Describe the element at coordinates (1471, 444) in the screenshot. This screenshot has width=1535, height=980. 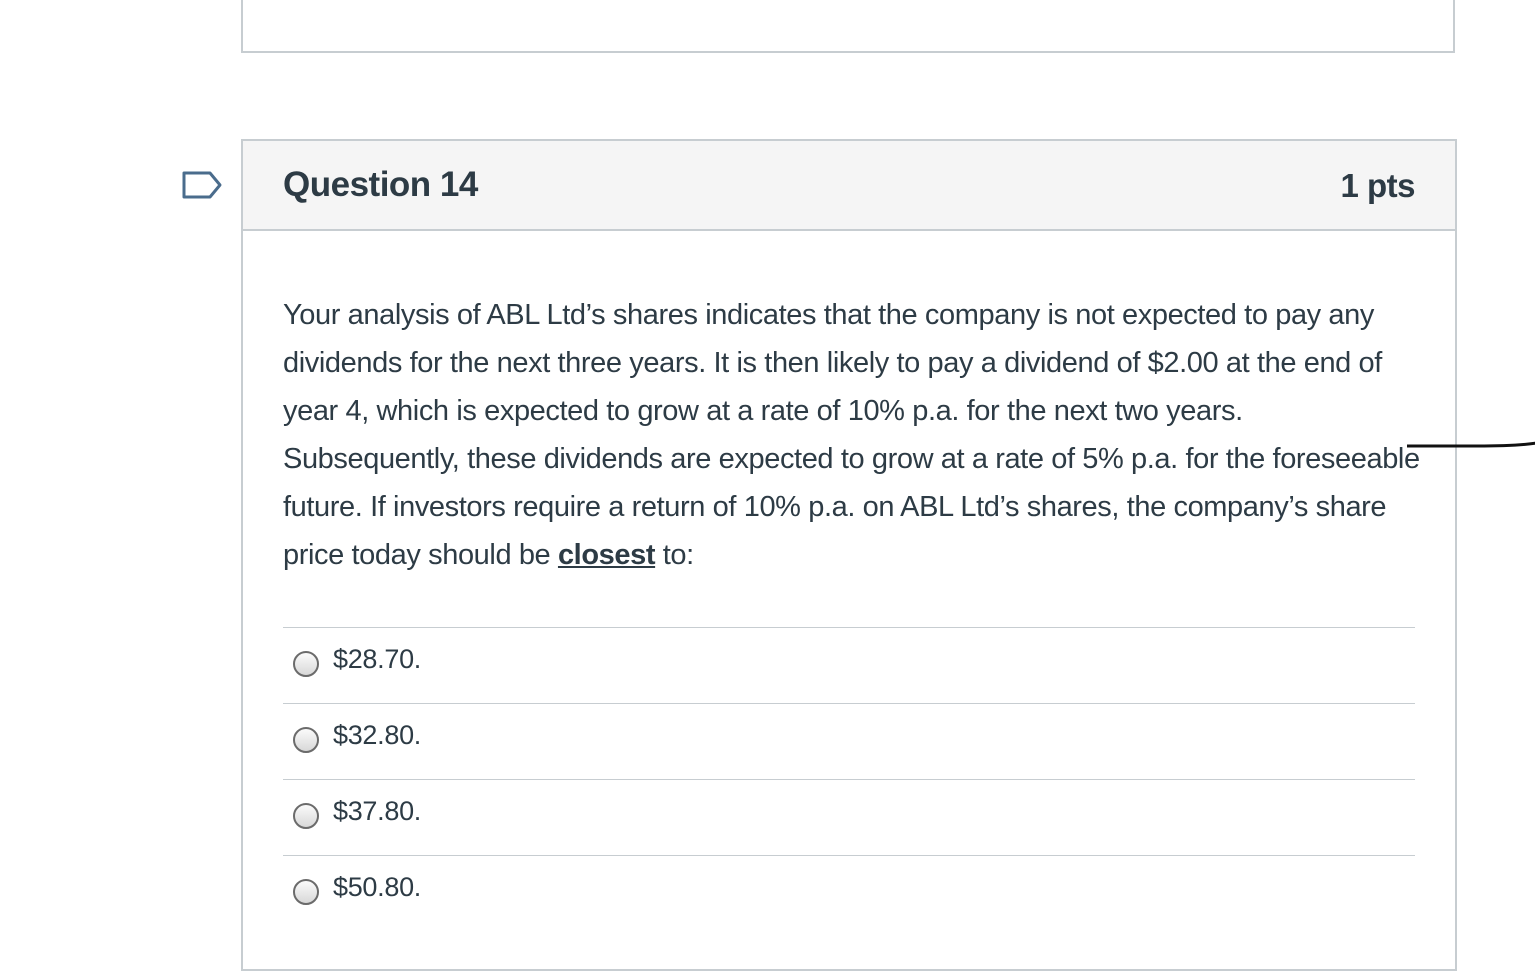
I see `pen-stroke-mark` at that location.